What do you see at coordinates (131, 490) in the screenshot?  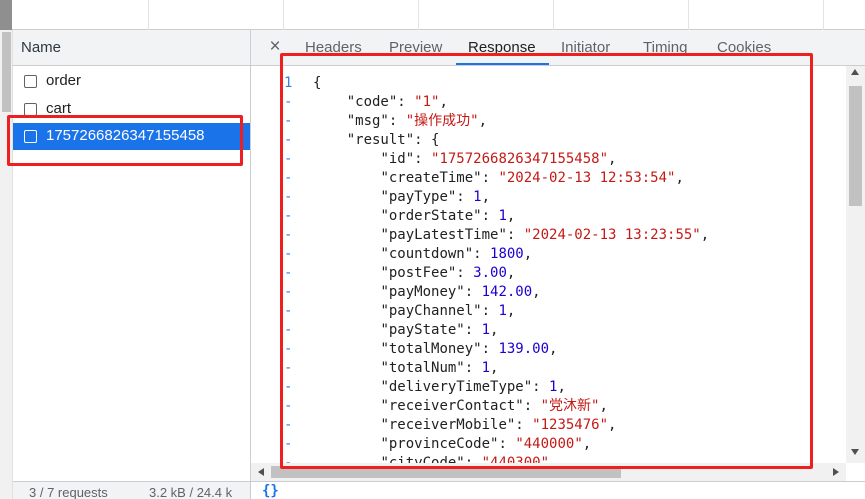 I see `network-status-bar: 3 / 7 requests 3.2 kB / 24.4 k` at bounding box center [131, 490].